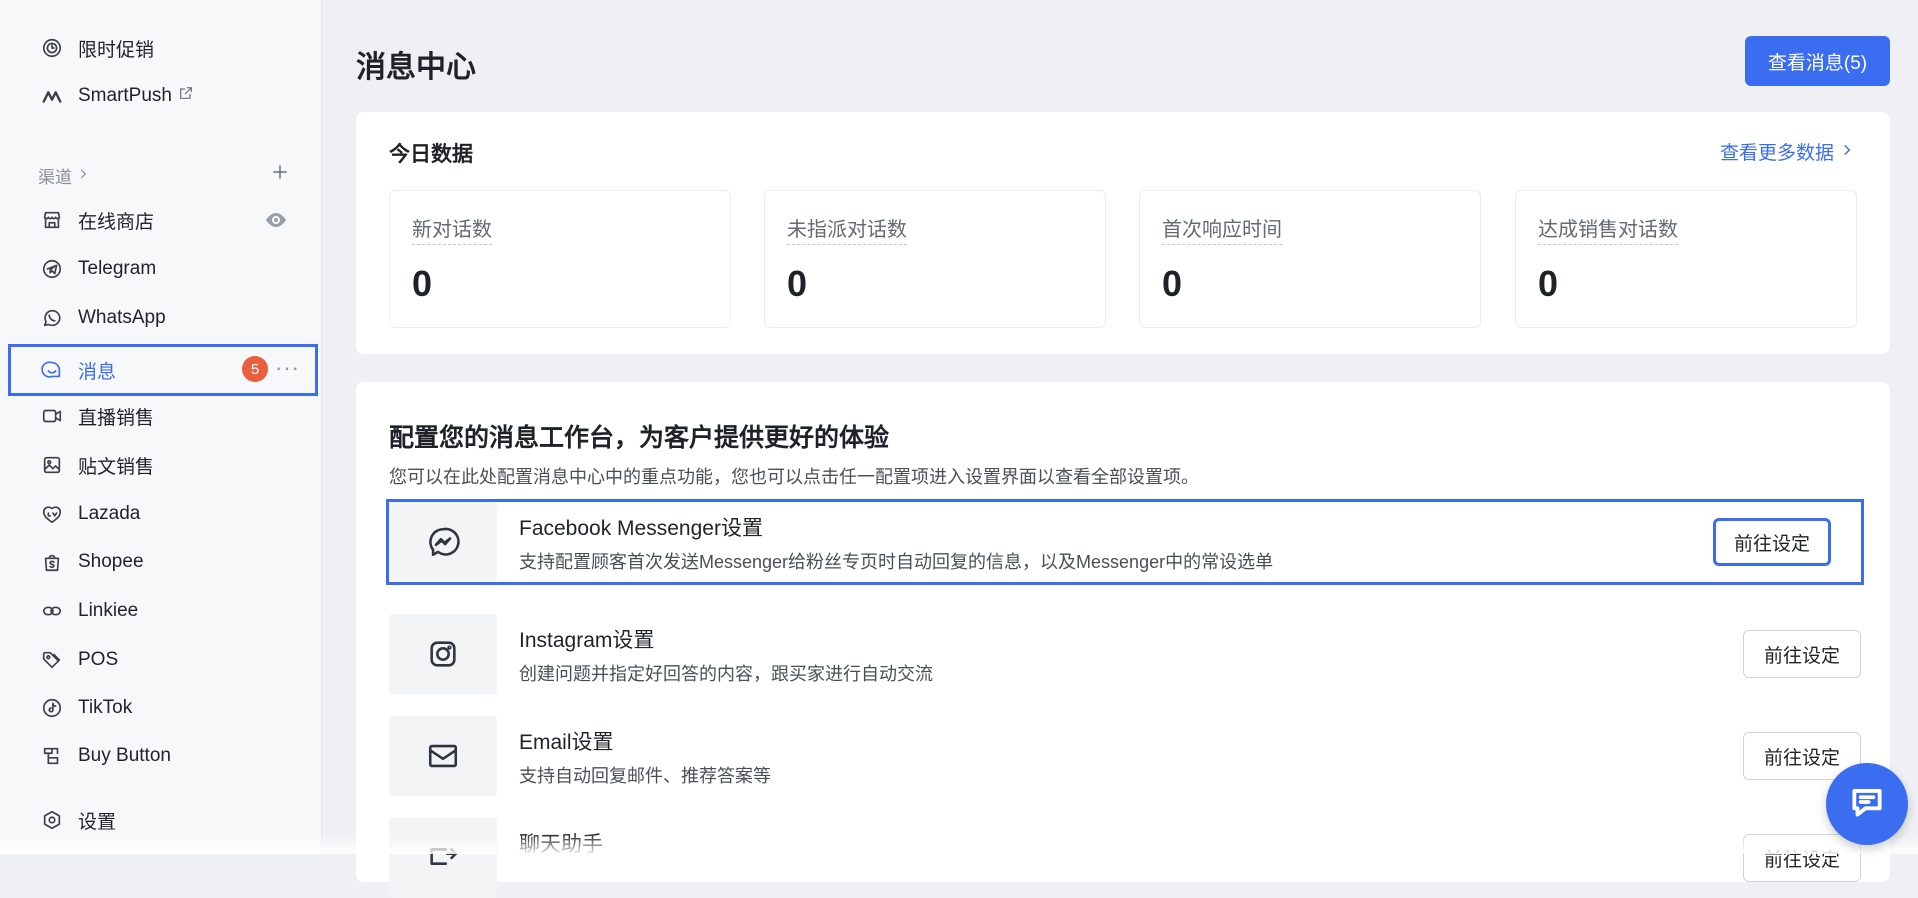  Describe the element at coordinates (560, 259) in the screenshot. I see `stat-new-conversations: 新对话数 0` at that location.